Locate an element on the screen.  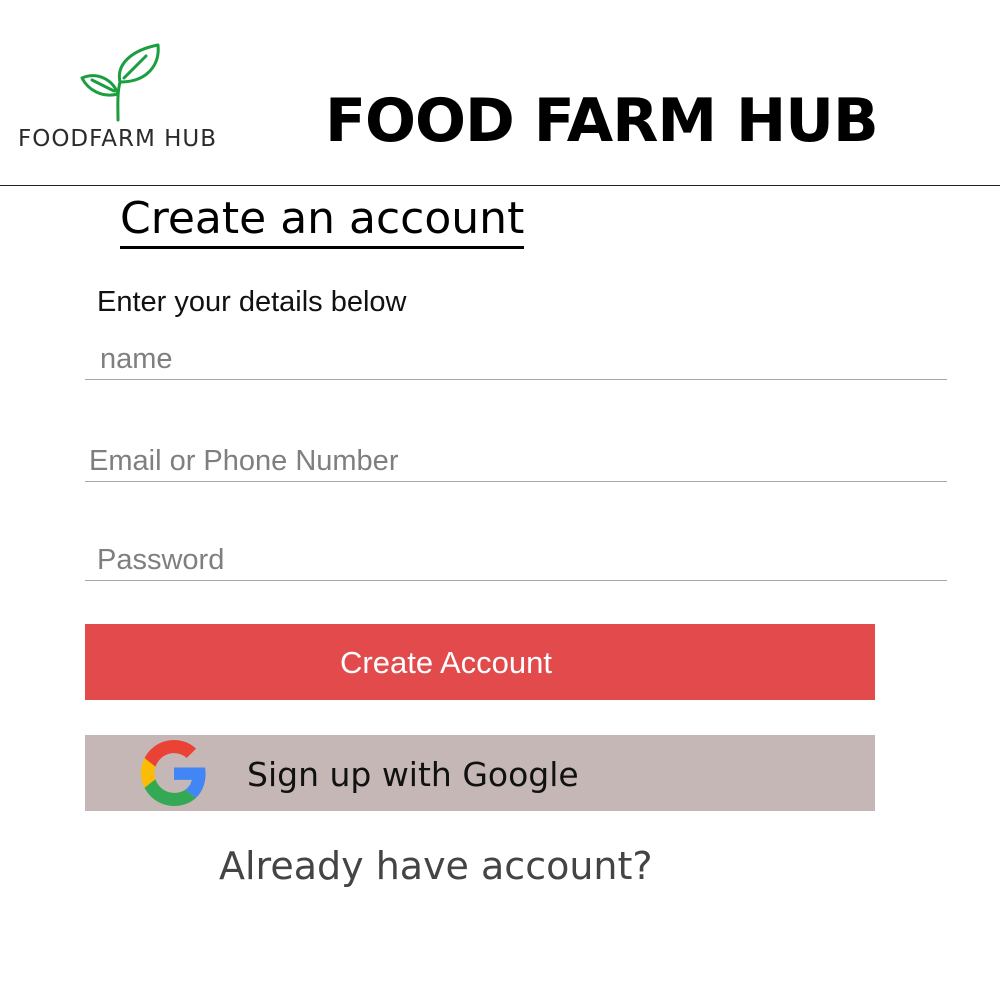
brand-logo: FOODFARM HUB is located at coordinates (128, 102).